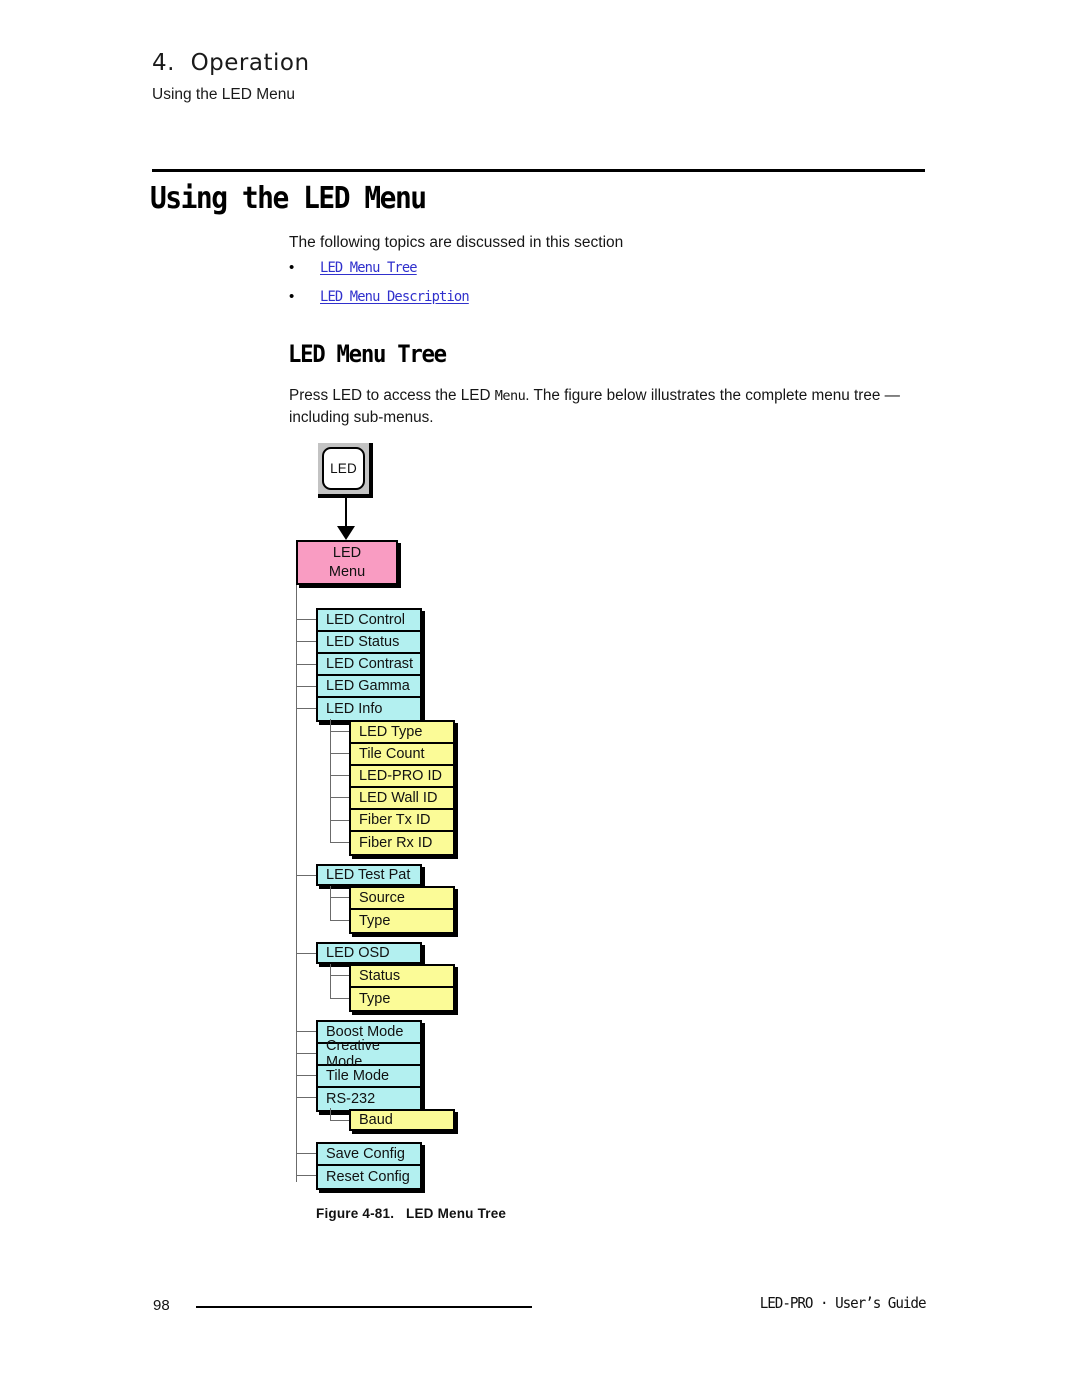 The width and height of the screenshot is (1080, 1397). What do you see at coordinates (589, 303) in the screenshot?
I see `list-item: • LED Menu Description` at bounding box center [589, 303].